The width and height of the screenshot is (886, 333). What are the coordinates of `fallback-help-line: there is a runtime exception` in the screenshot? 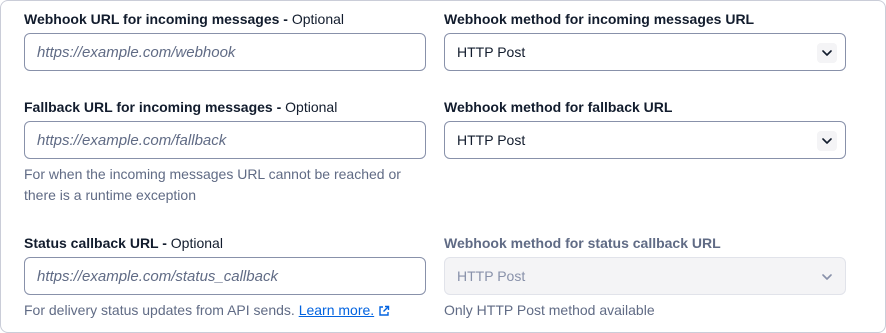 It's located at (110, 195).